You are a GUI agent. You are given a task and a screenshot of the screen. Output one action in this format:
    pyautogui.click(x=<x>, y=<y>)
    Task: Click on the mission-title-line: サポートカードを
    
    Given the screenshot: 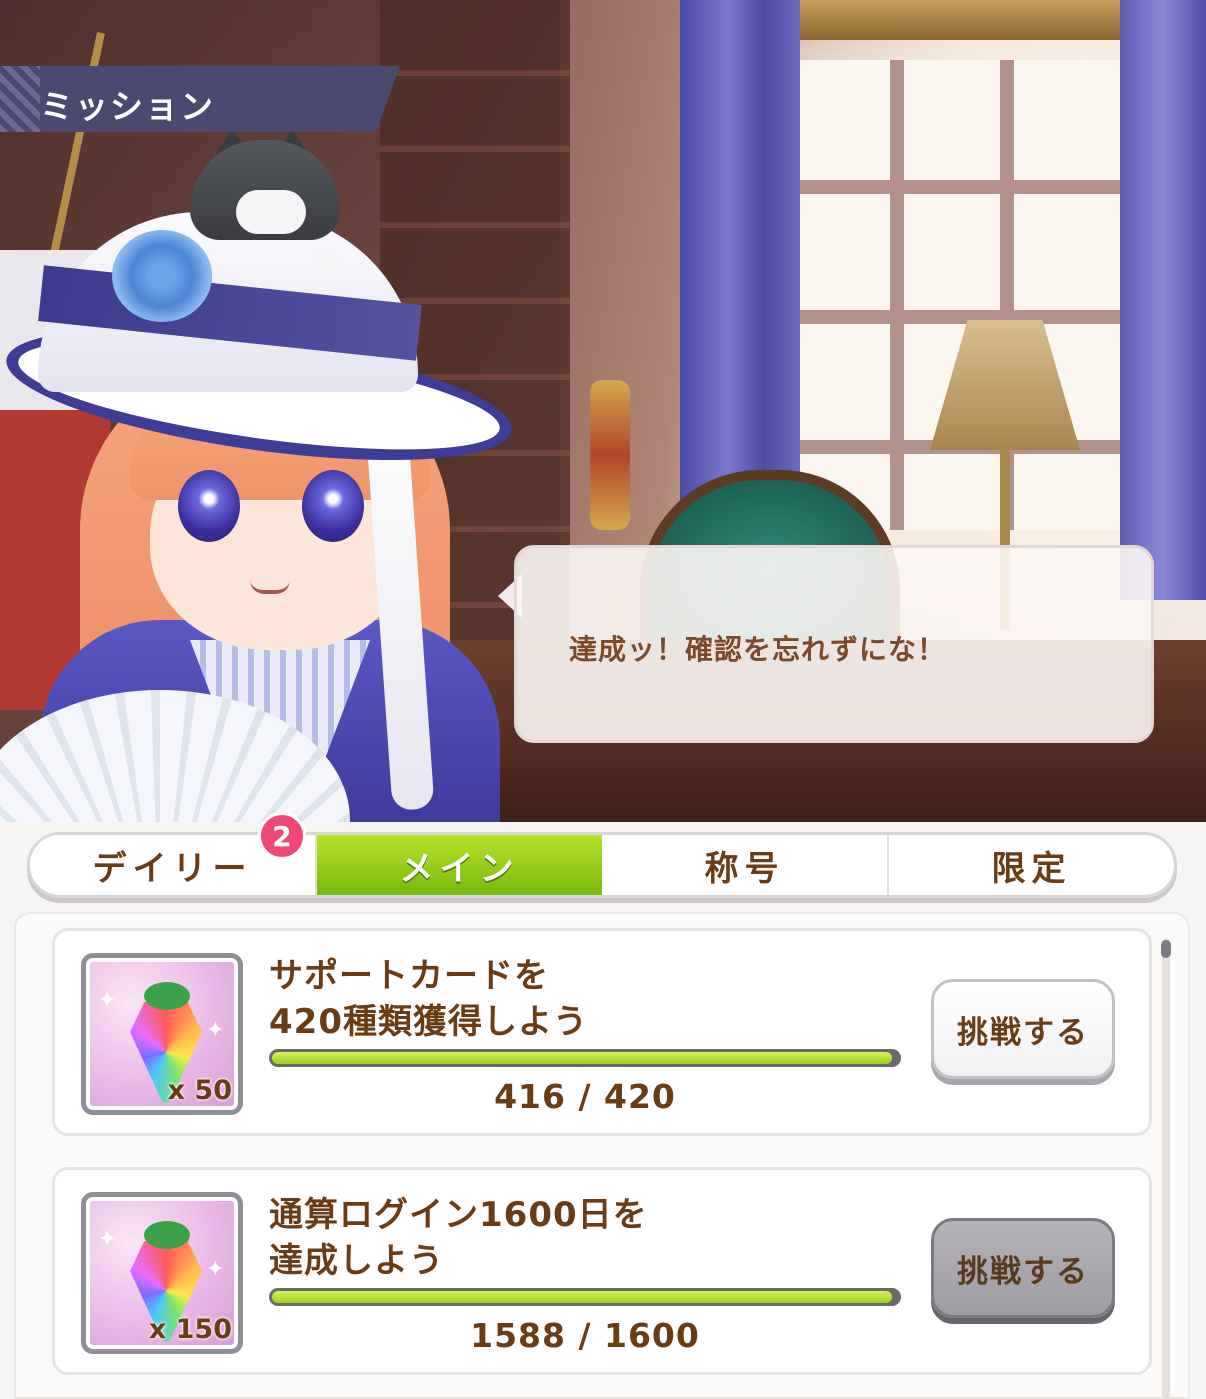 What is the action you would take?
    pyautogui.click(x=409, y=976)
    